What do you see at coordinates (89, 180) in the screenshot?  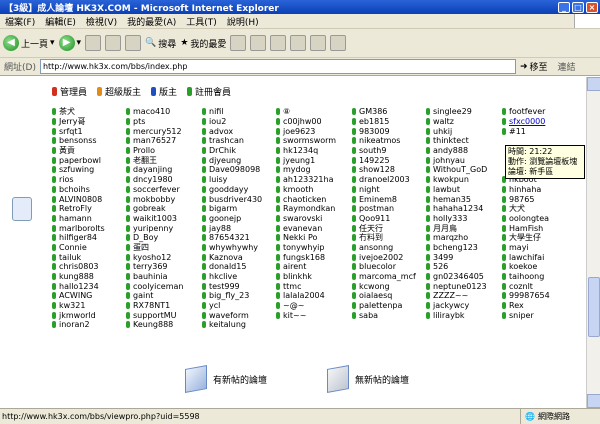 I see `online-user: rios` at bounding box center [89, 180].